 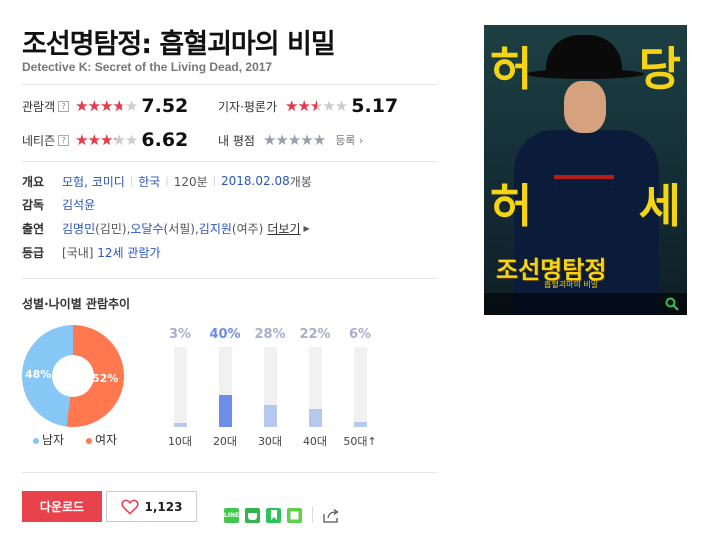 What do you see at coordinates (360, 441) in the screenshot?
I see `age-bar-label: 50대↑` at bounding box center [360, 441].